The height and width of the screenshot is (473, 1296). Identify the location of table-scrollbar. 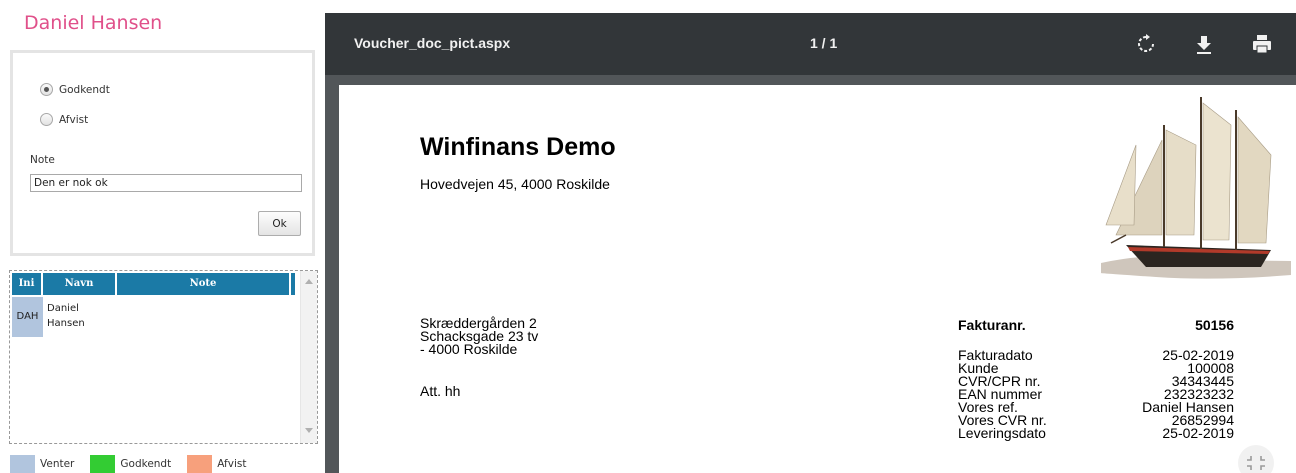
(308, 357).